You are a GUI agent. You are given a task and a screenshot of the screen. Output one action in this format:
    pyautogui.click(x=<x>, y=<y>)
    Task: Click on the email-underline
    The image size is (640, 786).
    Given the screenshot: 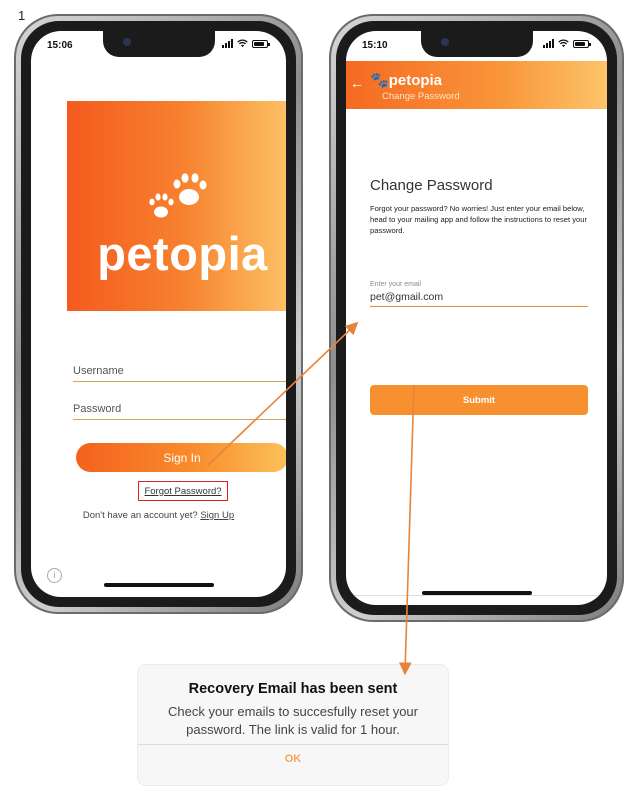 What is the action you would take?
    pyautogui.click(x=479, y=306)
    